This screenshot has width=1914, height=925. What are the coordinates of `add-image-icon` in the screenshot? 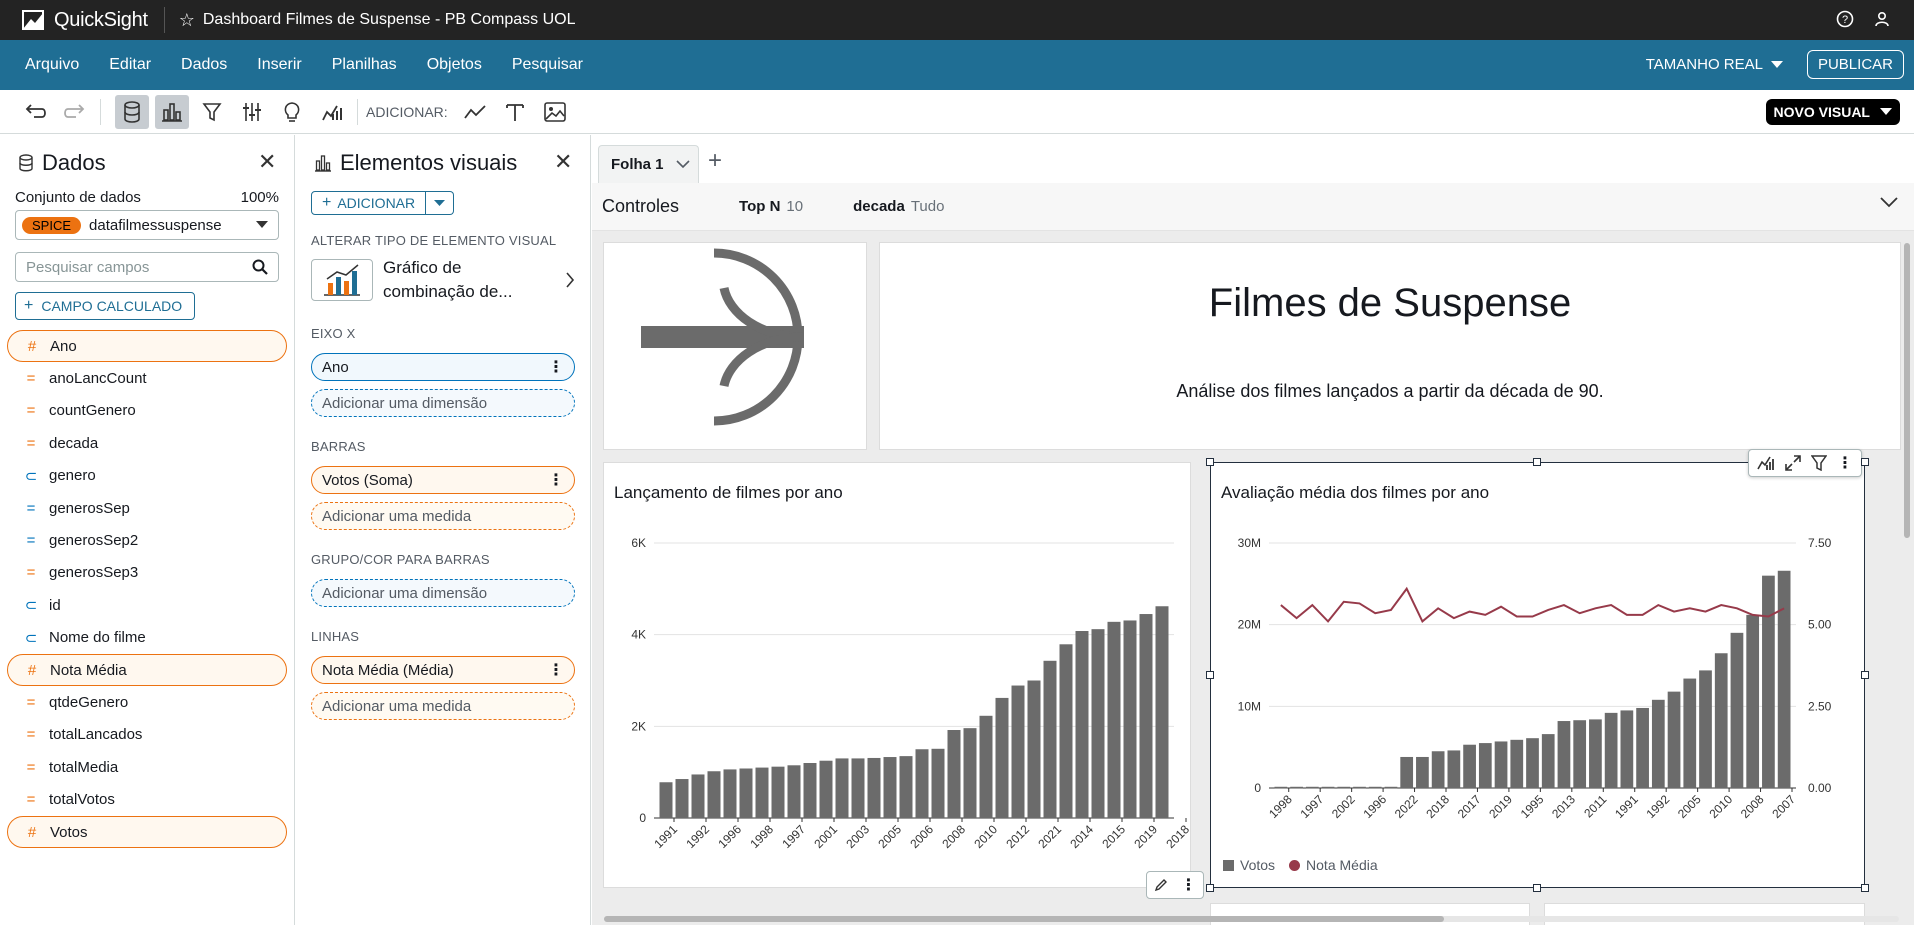 It's located at (555, 112).